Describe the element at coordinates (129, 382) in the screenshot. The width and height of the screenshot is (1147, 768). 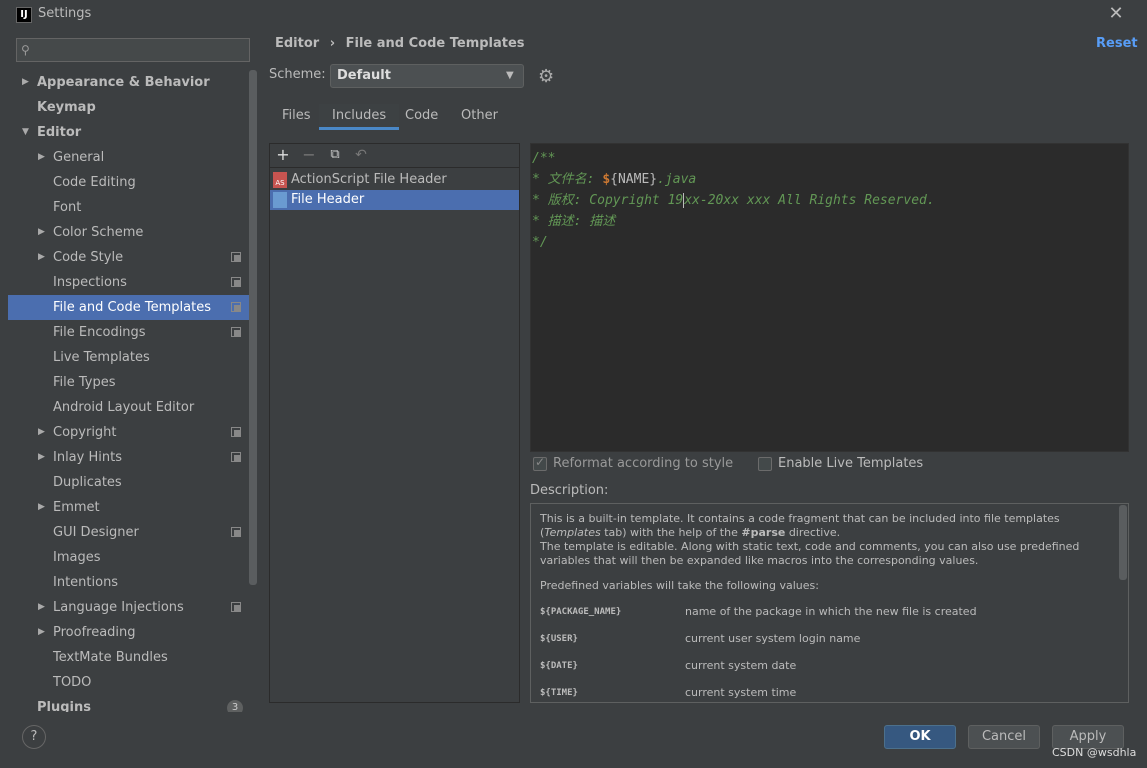
I see `sidebar-item-file-types: File Types` at that location.